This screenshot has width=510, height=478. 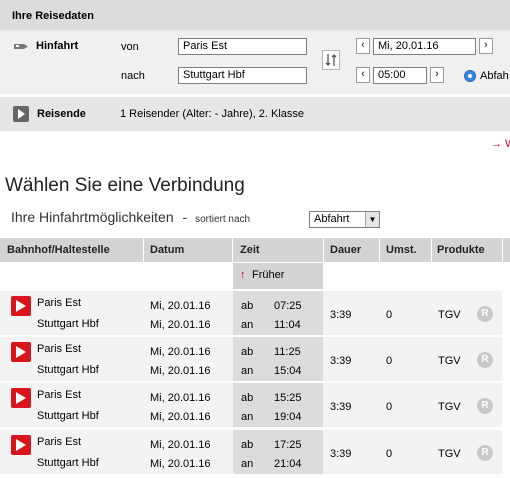 I want to click on von-input: Paris Est, so click(x=242, y=46).